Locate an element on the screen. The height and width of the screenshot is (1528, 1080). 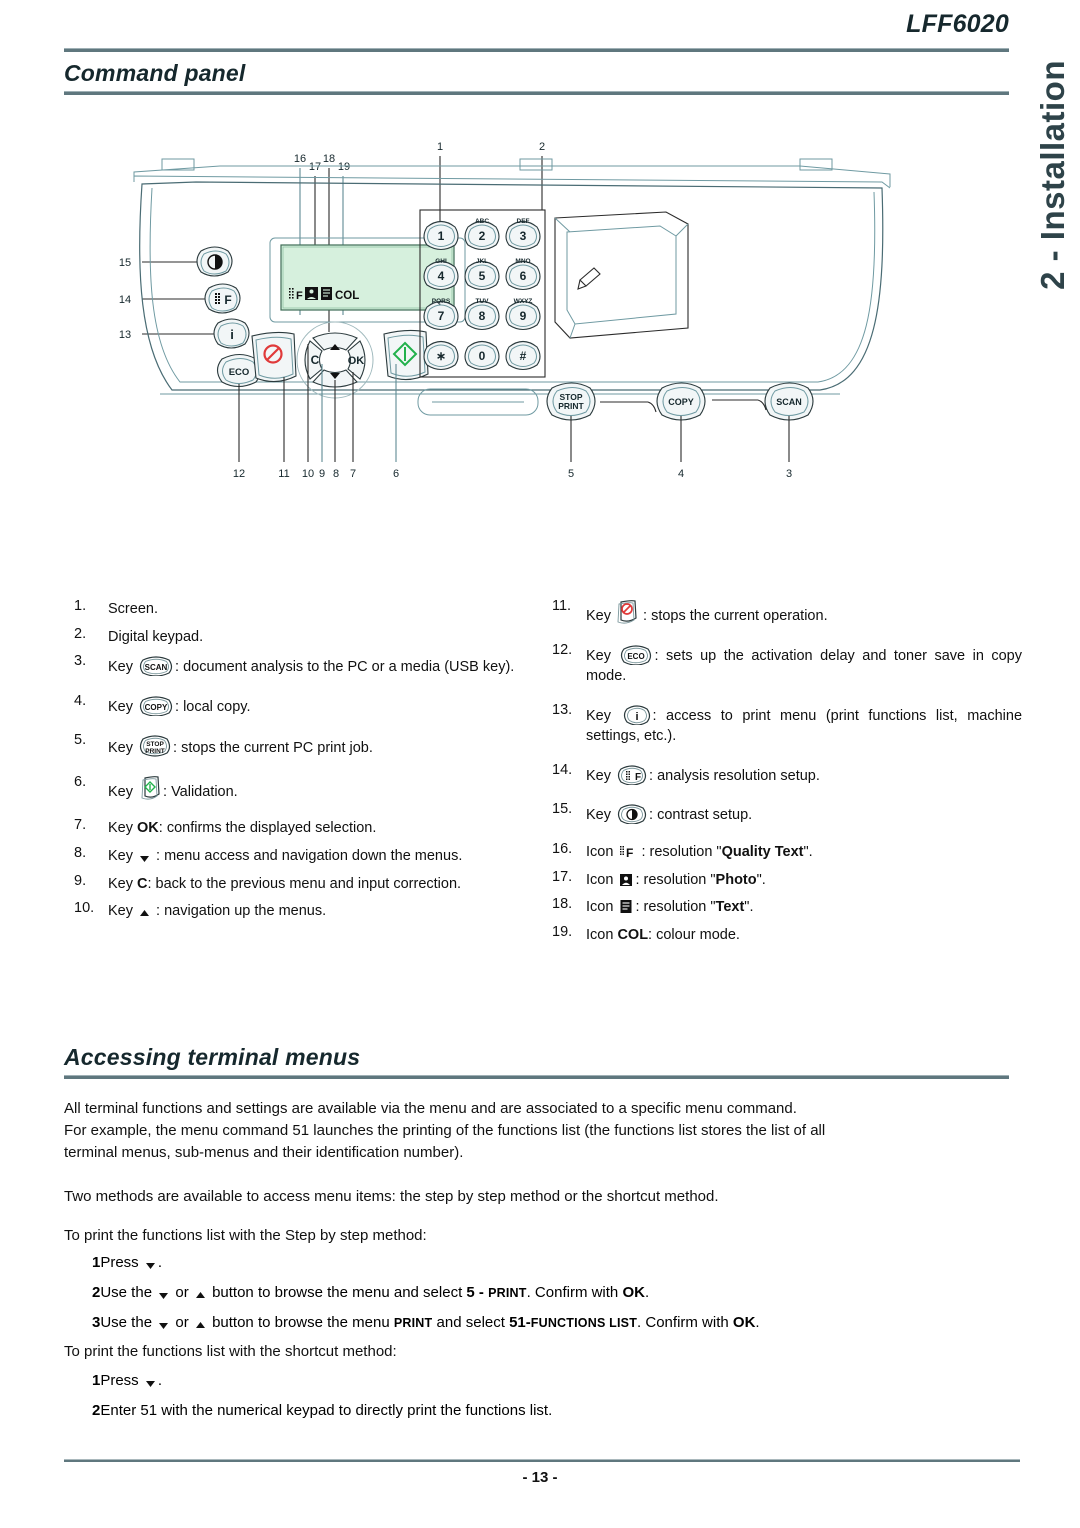
legend-item-text: Key F: analysis resolution setup. is located at coordinates (804, 773).